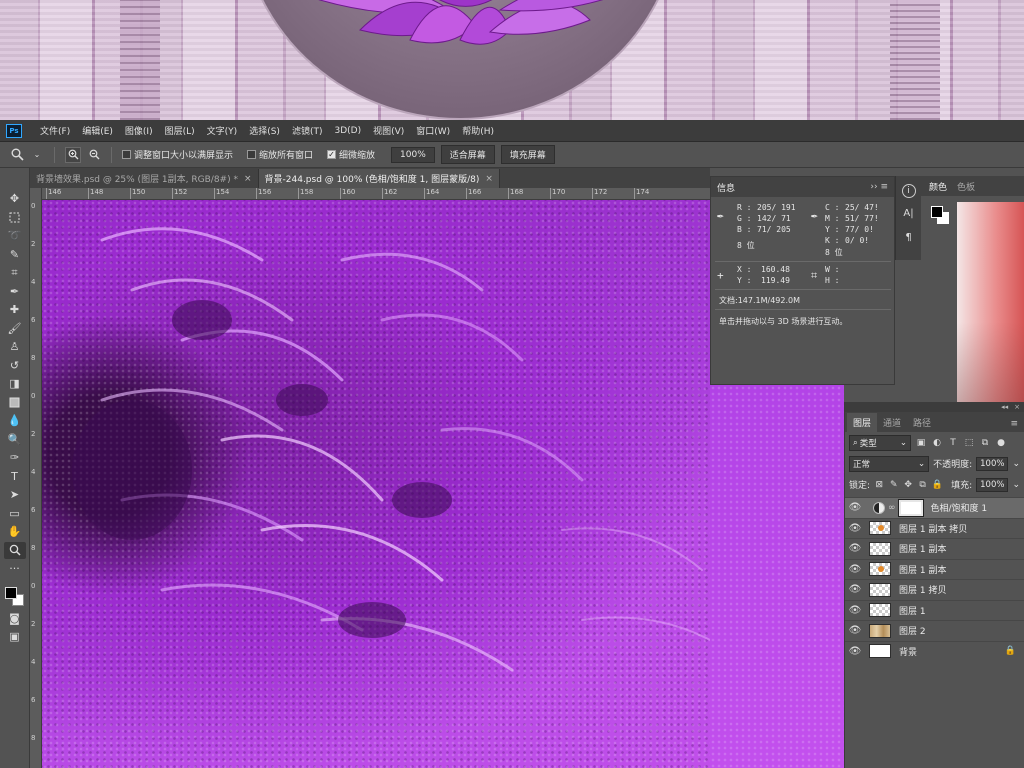 Image resolution: width=1024 pixels, height=768 pixels. What do you see at coordinates (912, 630) in the screenshot?
I see `layer-name: 图层 2` at bounding box center [912, 630].